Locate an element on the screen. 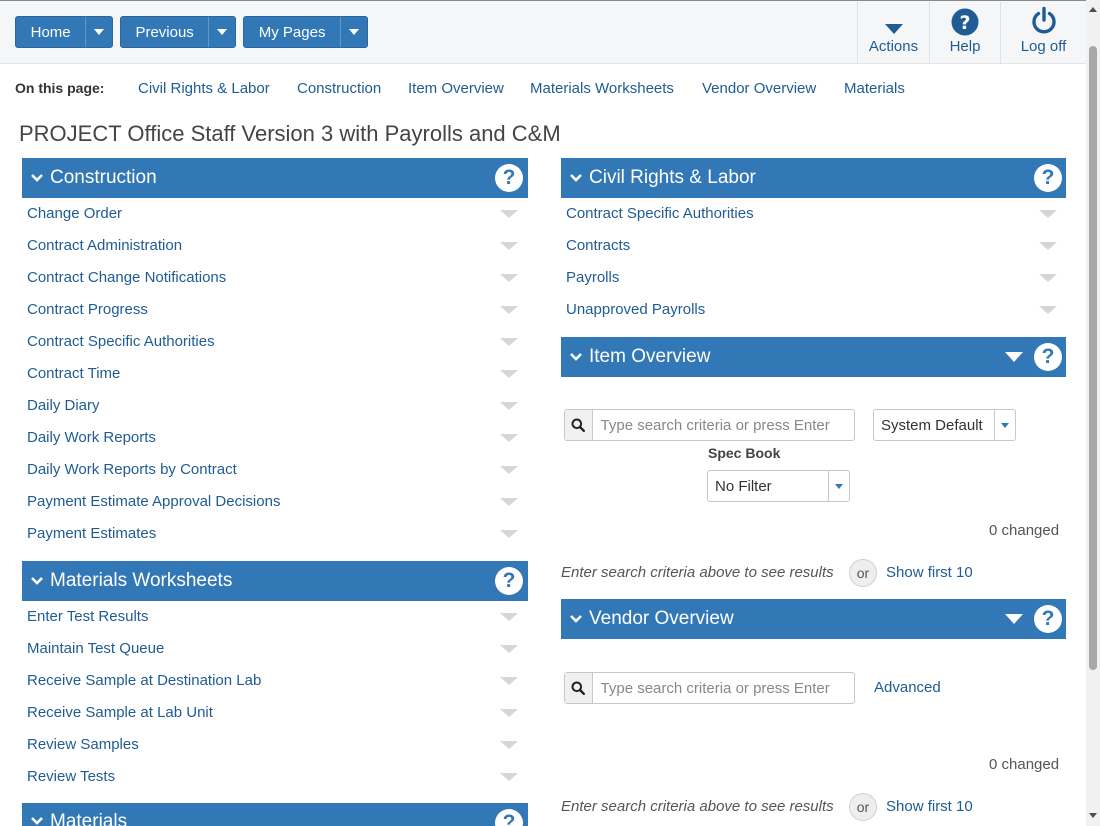 This screenshot has width=1100, height=826. construction-item-contract-progress: Contract Progress is located at coordinates (87, 309).